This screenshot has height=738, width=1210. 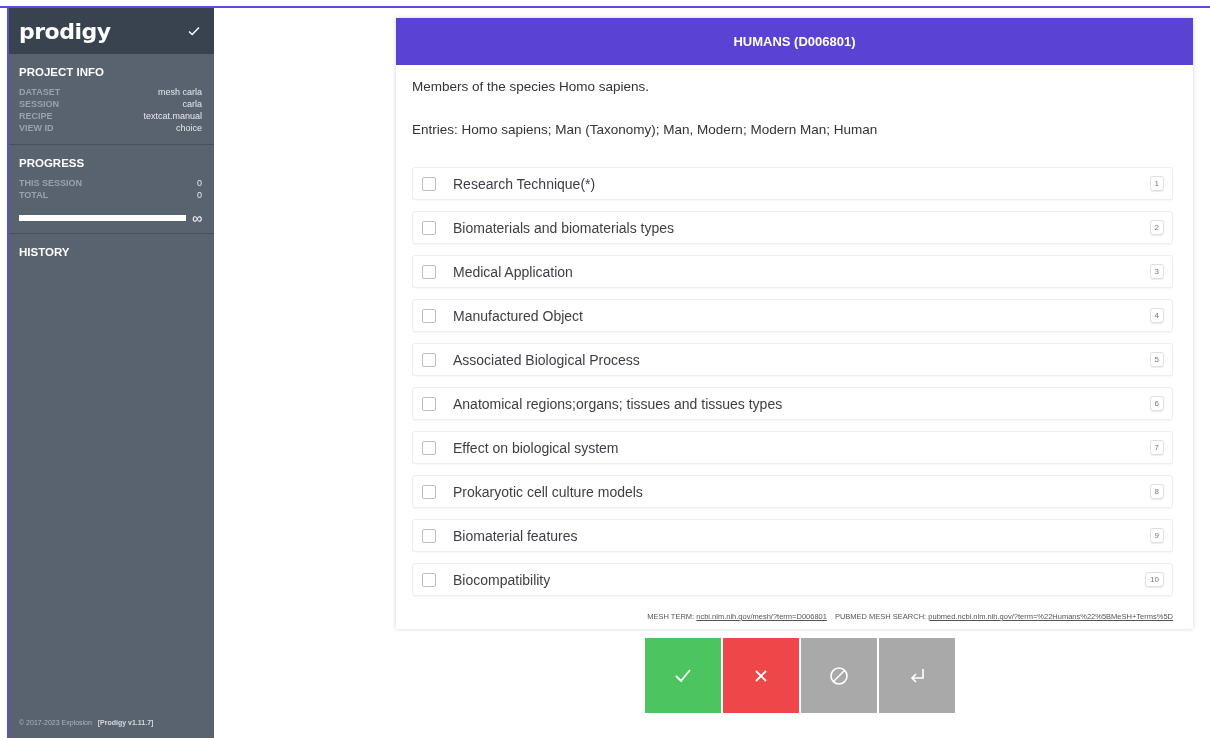 I want to click on choice-option: Biomaterial features 9, so click(x=792, y=535).